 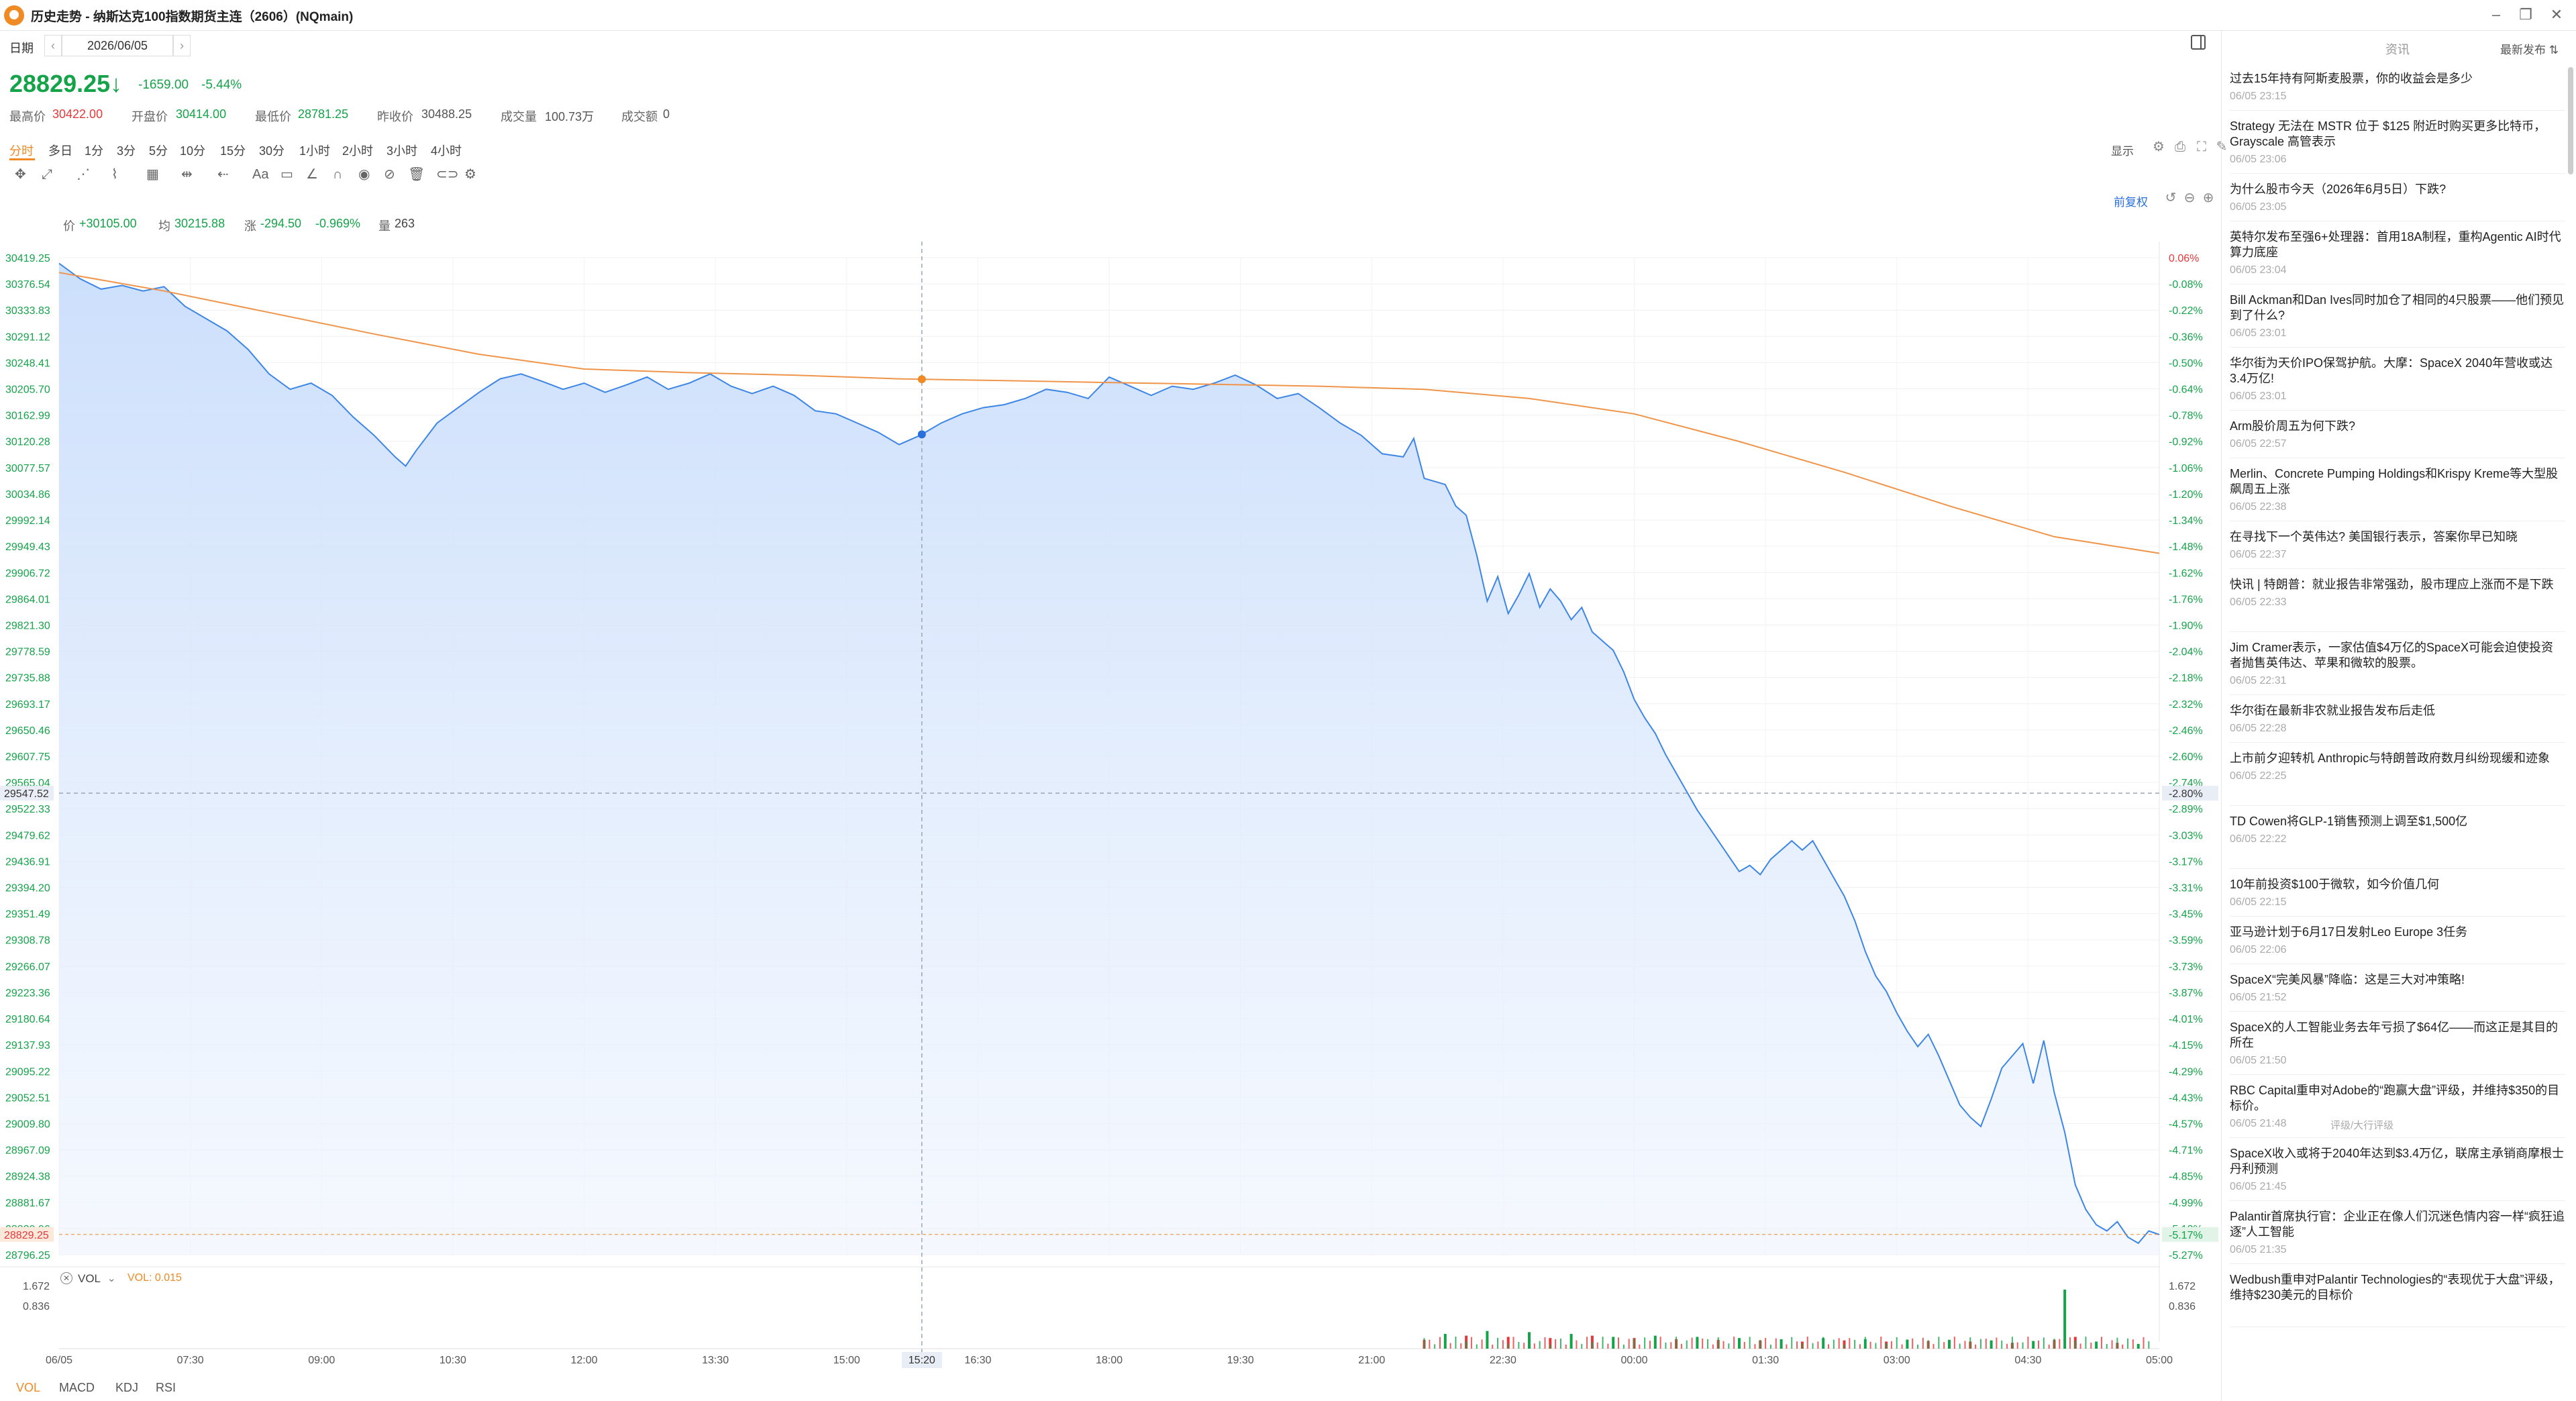 I want to click on indicator-avg-value: 30215.88, so click(x=199, y=224).